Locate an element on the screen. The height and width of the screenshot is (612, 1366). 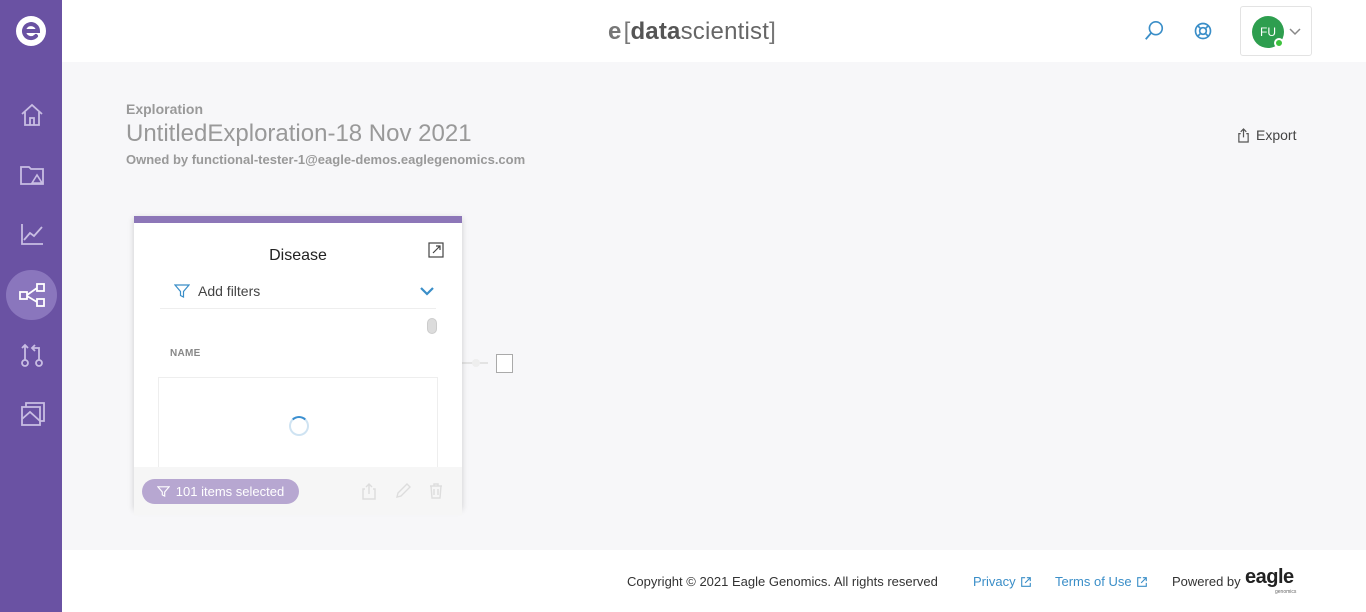
page-title: UntitledExploration-18 Nov 2021 is located at coordinates (299, 134).